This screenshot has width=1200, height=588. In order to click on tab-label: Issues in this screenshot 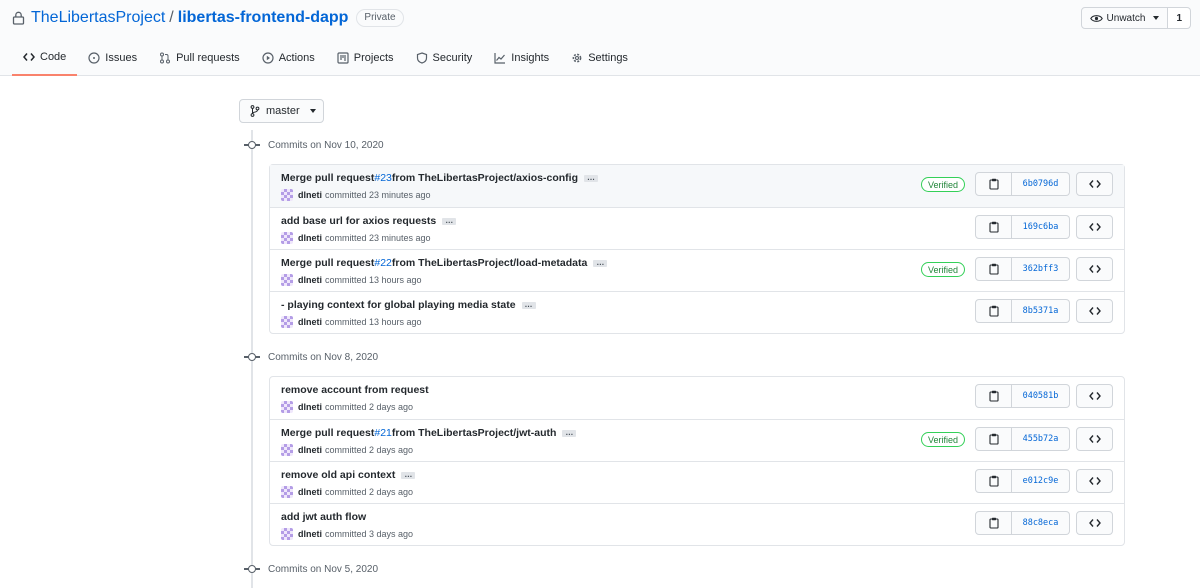, I will do `click(121, 58)`.